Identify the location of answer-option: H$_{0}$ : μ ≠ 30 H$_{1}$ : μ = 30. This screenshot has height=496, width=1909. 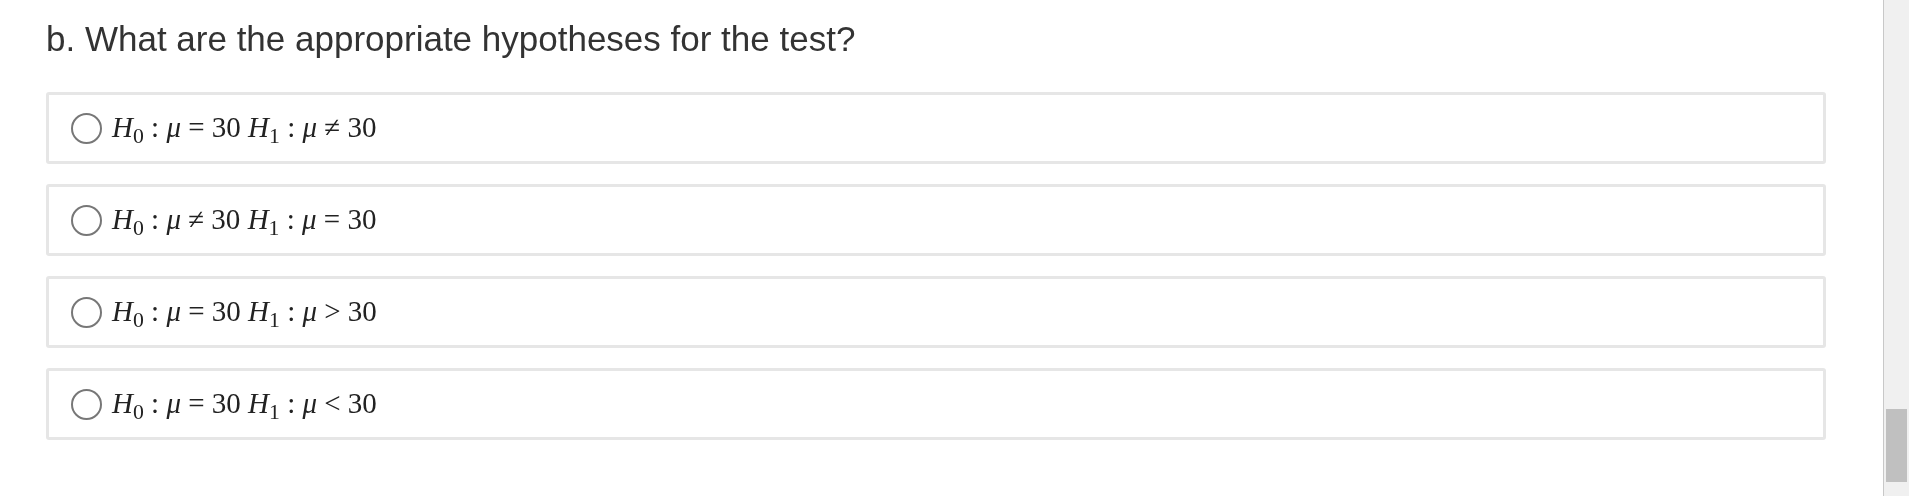
(936, 220).